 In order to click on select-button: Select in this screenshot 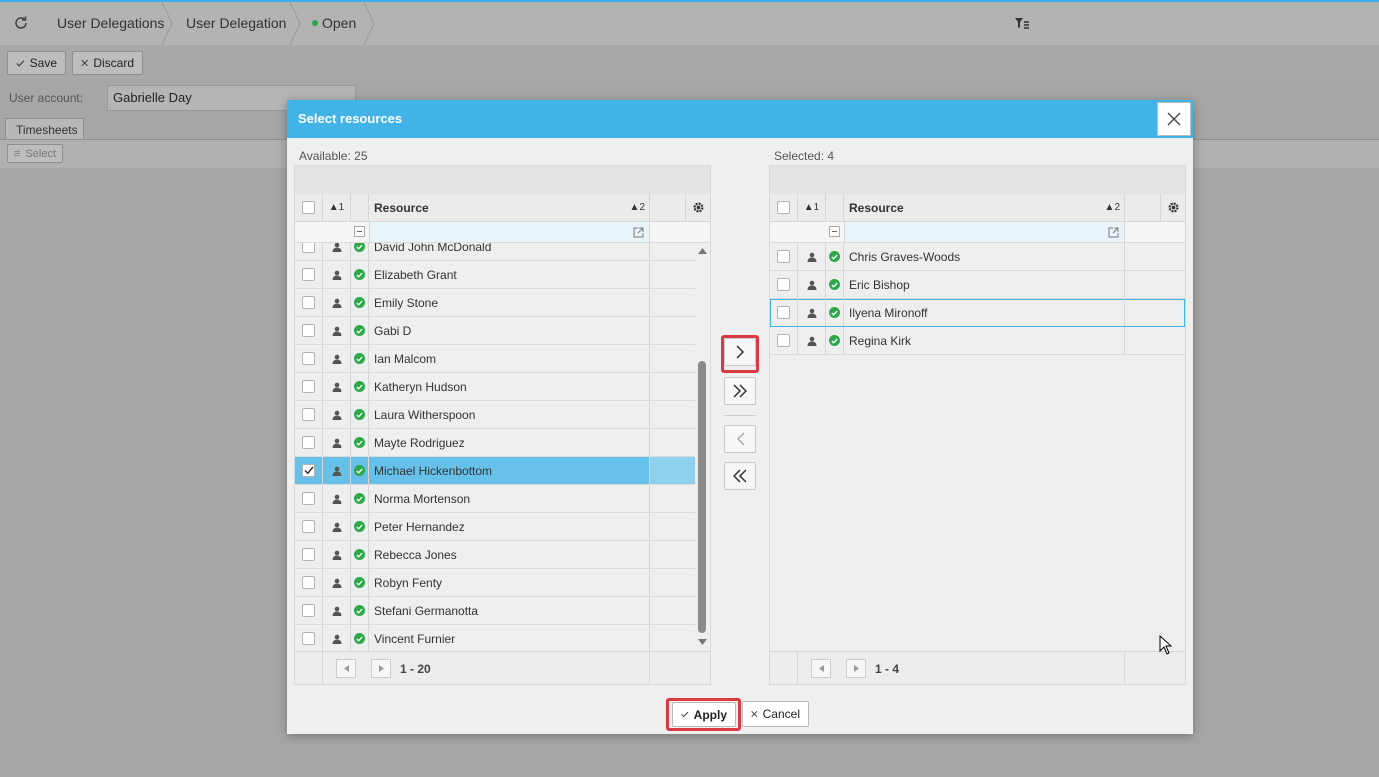, I will do `click(35, 153)`.